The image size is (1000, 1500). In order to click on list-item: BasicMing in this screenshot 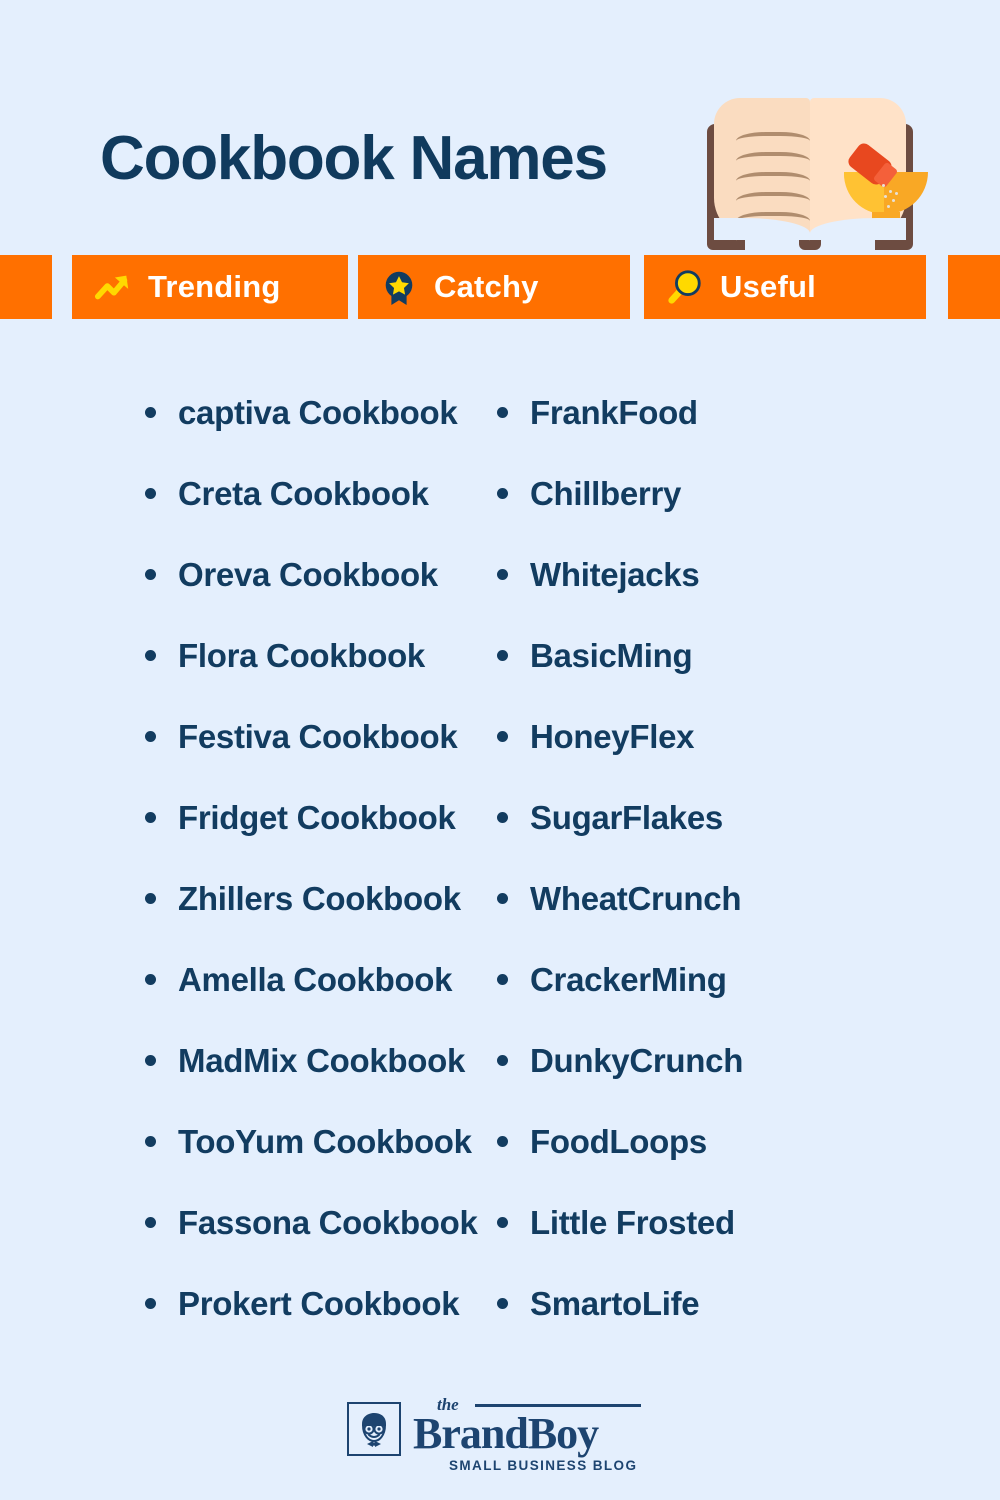, I will do `click(686, 655)`.